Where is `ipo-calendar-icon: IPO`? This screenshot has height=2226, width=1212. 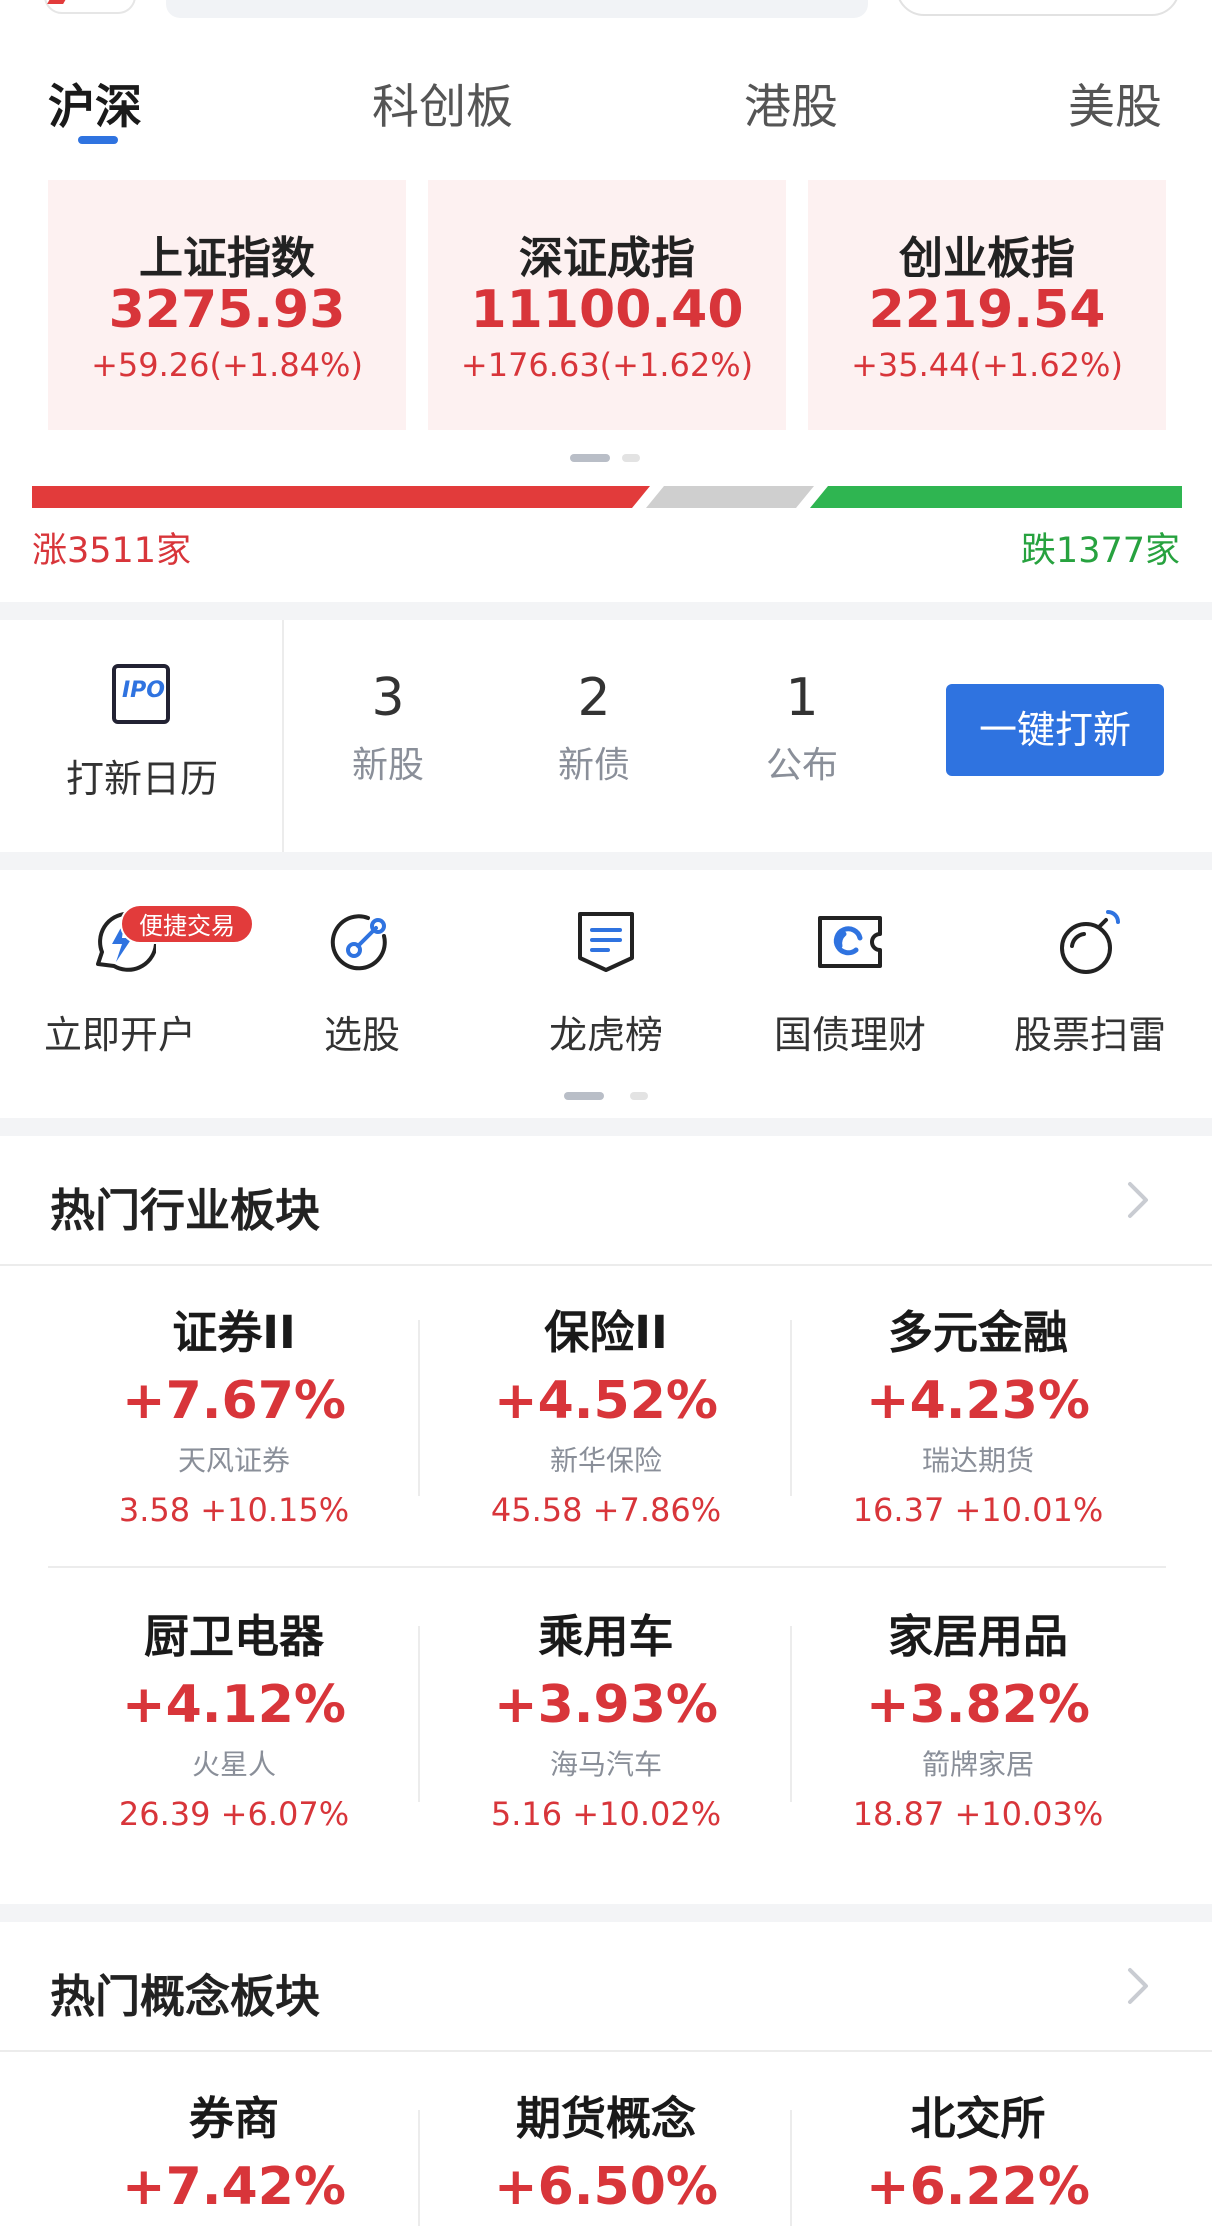
ipo-calendar-icon: IPO is located at coordinates (141, 694).